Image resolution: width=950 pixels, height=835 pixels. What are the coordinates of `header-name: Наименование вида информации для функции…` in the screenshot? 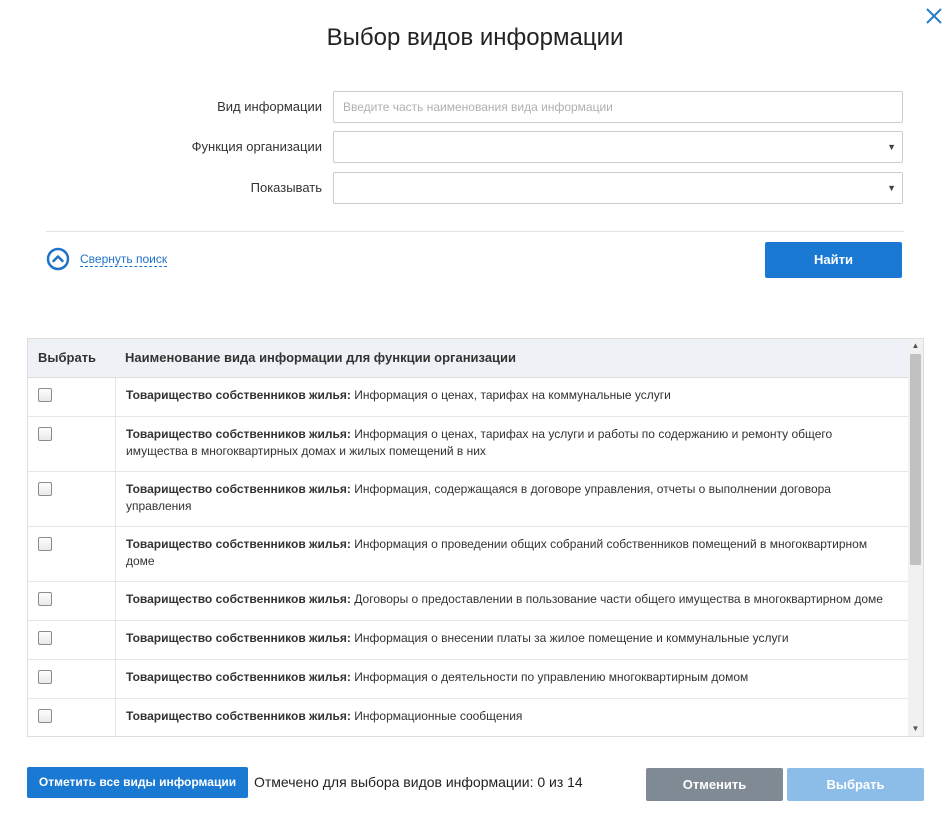 It's located at (321, 357).